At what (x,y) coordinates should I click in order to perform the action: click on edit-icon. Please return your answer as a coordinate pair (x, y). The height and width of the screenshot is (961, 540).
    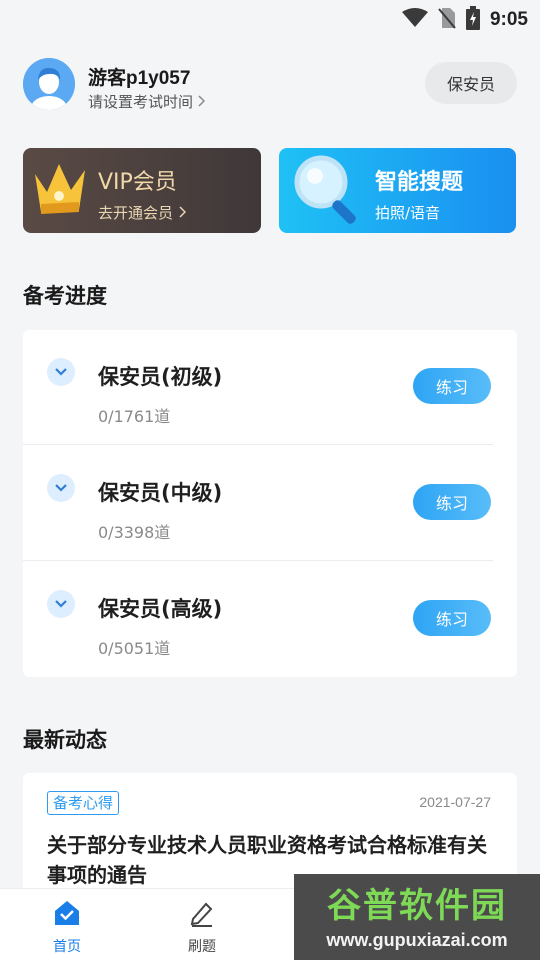
    Looking at the image, I should click on (202, 913).